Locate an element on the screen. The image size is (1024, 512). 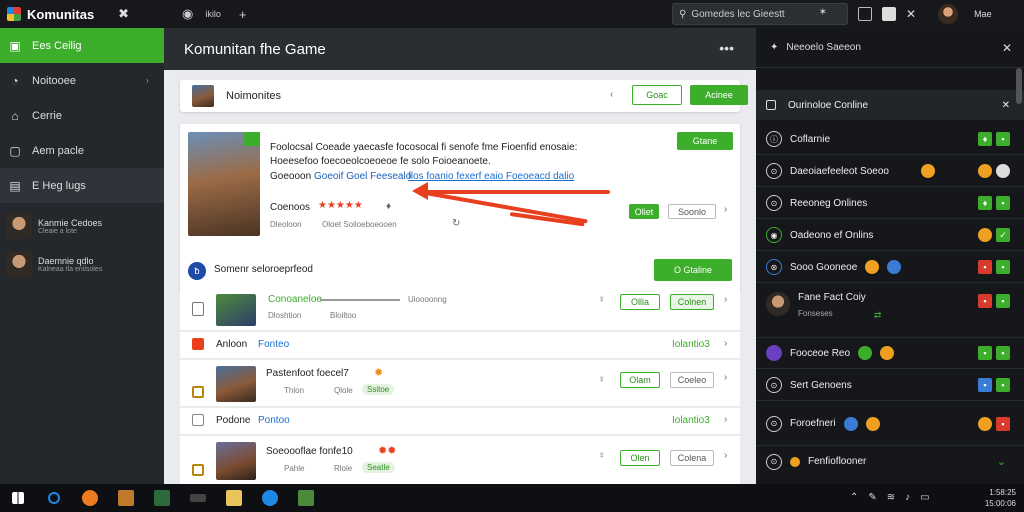
app-logo: Komunitas ✖ is located at coordinates (82, 14).